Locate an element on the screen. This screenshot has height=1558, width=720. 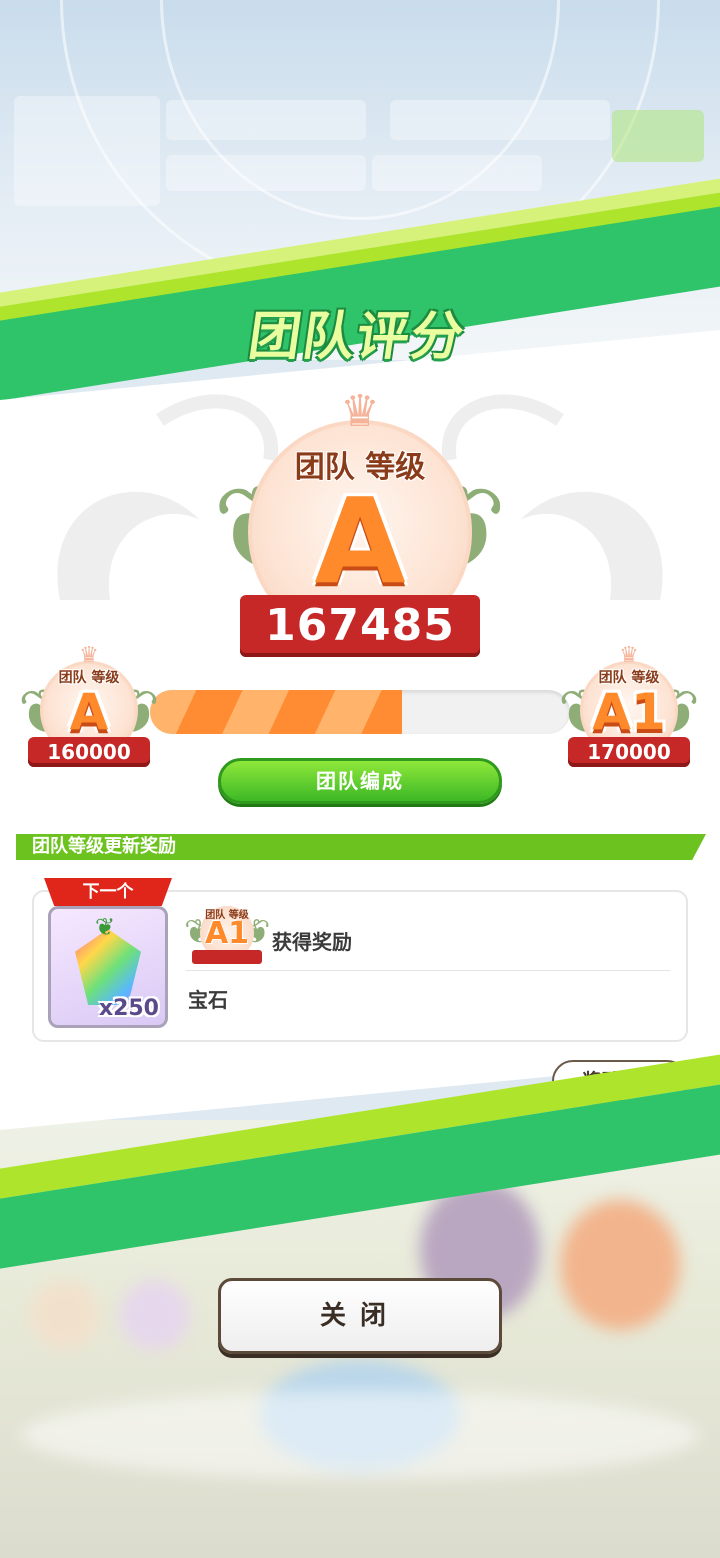
rank-progress-bar is located at coordinates (360, 712).